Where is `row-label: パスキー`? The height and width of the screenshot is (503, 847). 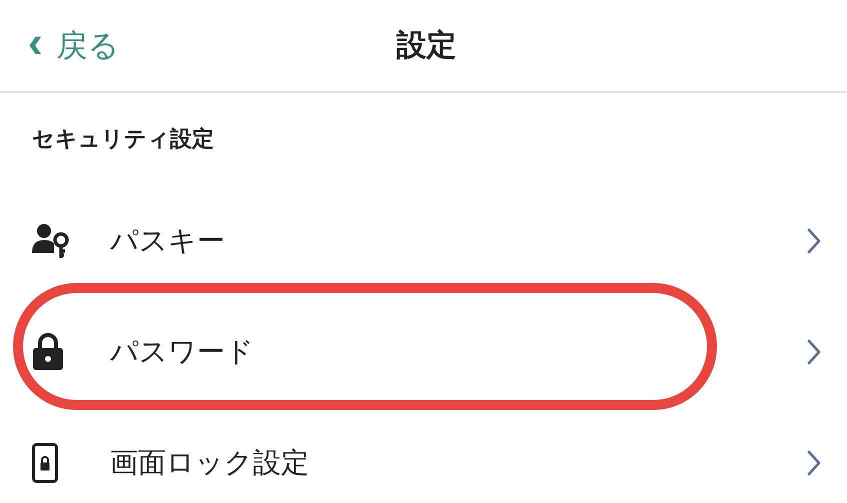 row-label: パスキー is located at coordinates (168, 241).